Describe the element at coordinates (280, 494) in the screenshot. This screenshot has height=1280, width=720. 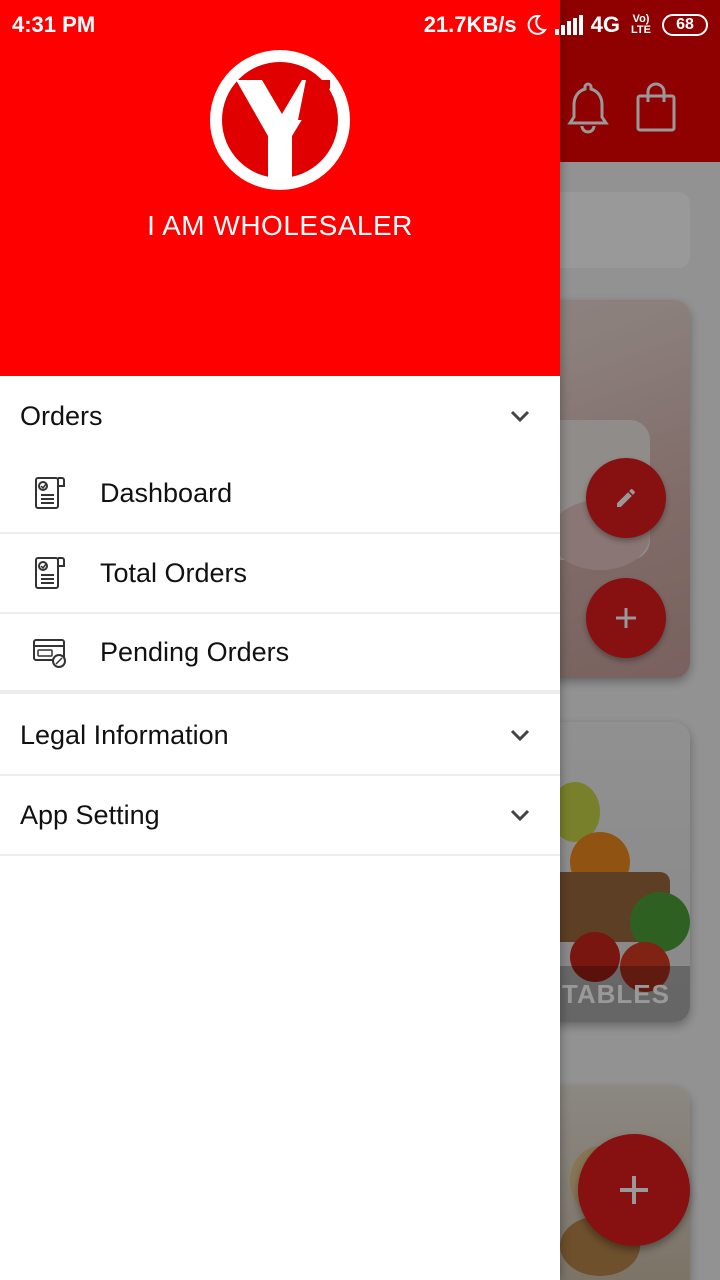
I see `menu-item-dashboard: Dashboard` at that location.